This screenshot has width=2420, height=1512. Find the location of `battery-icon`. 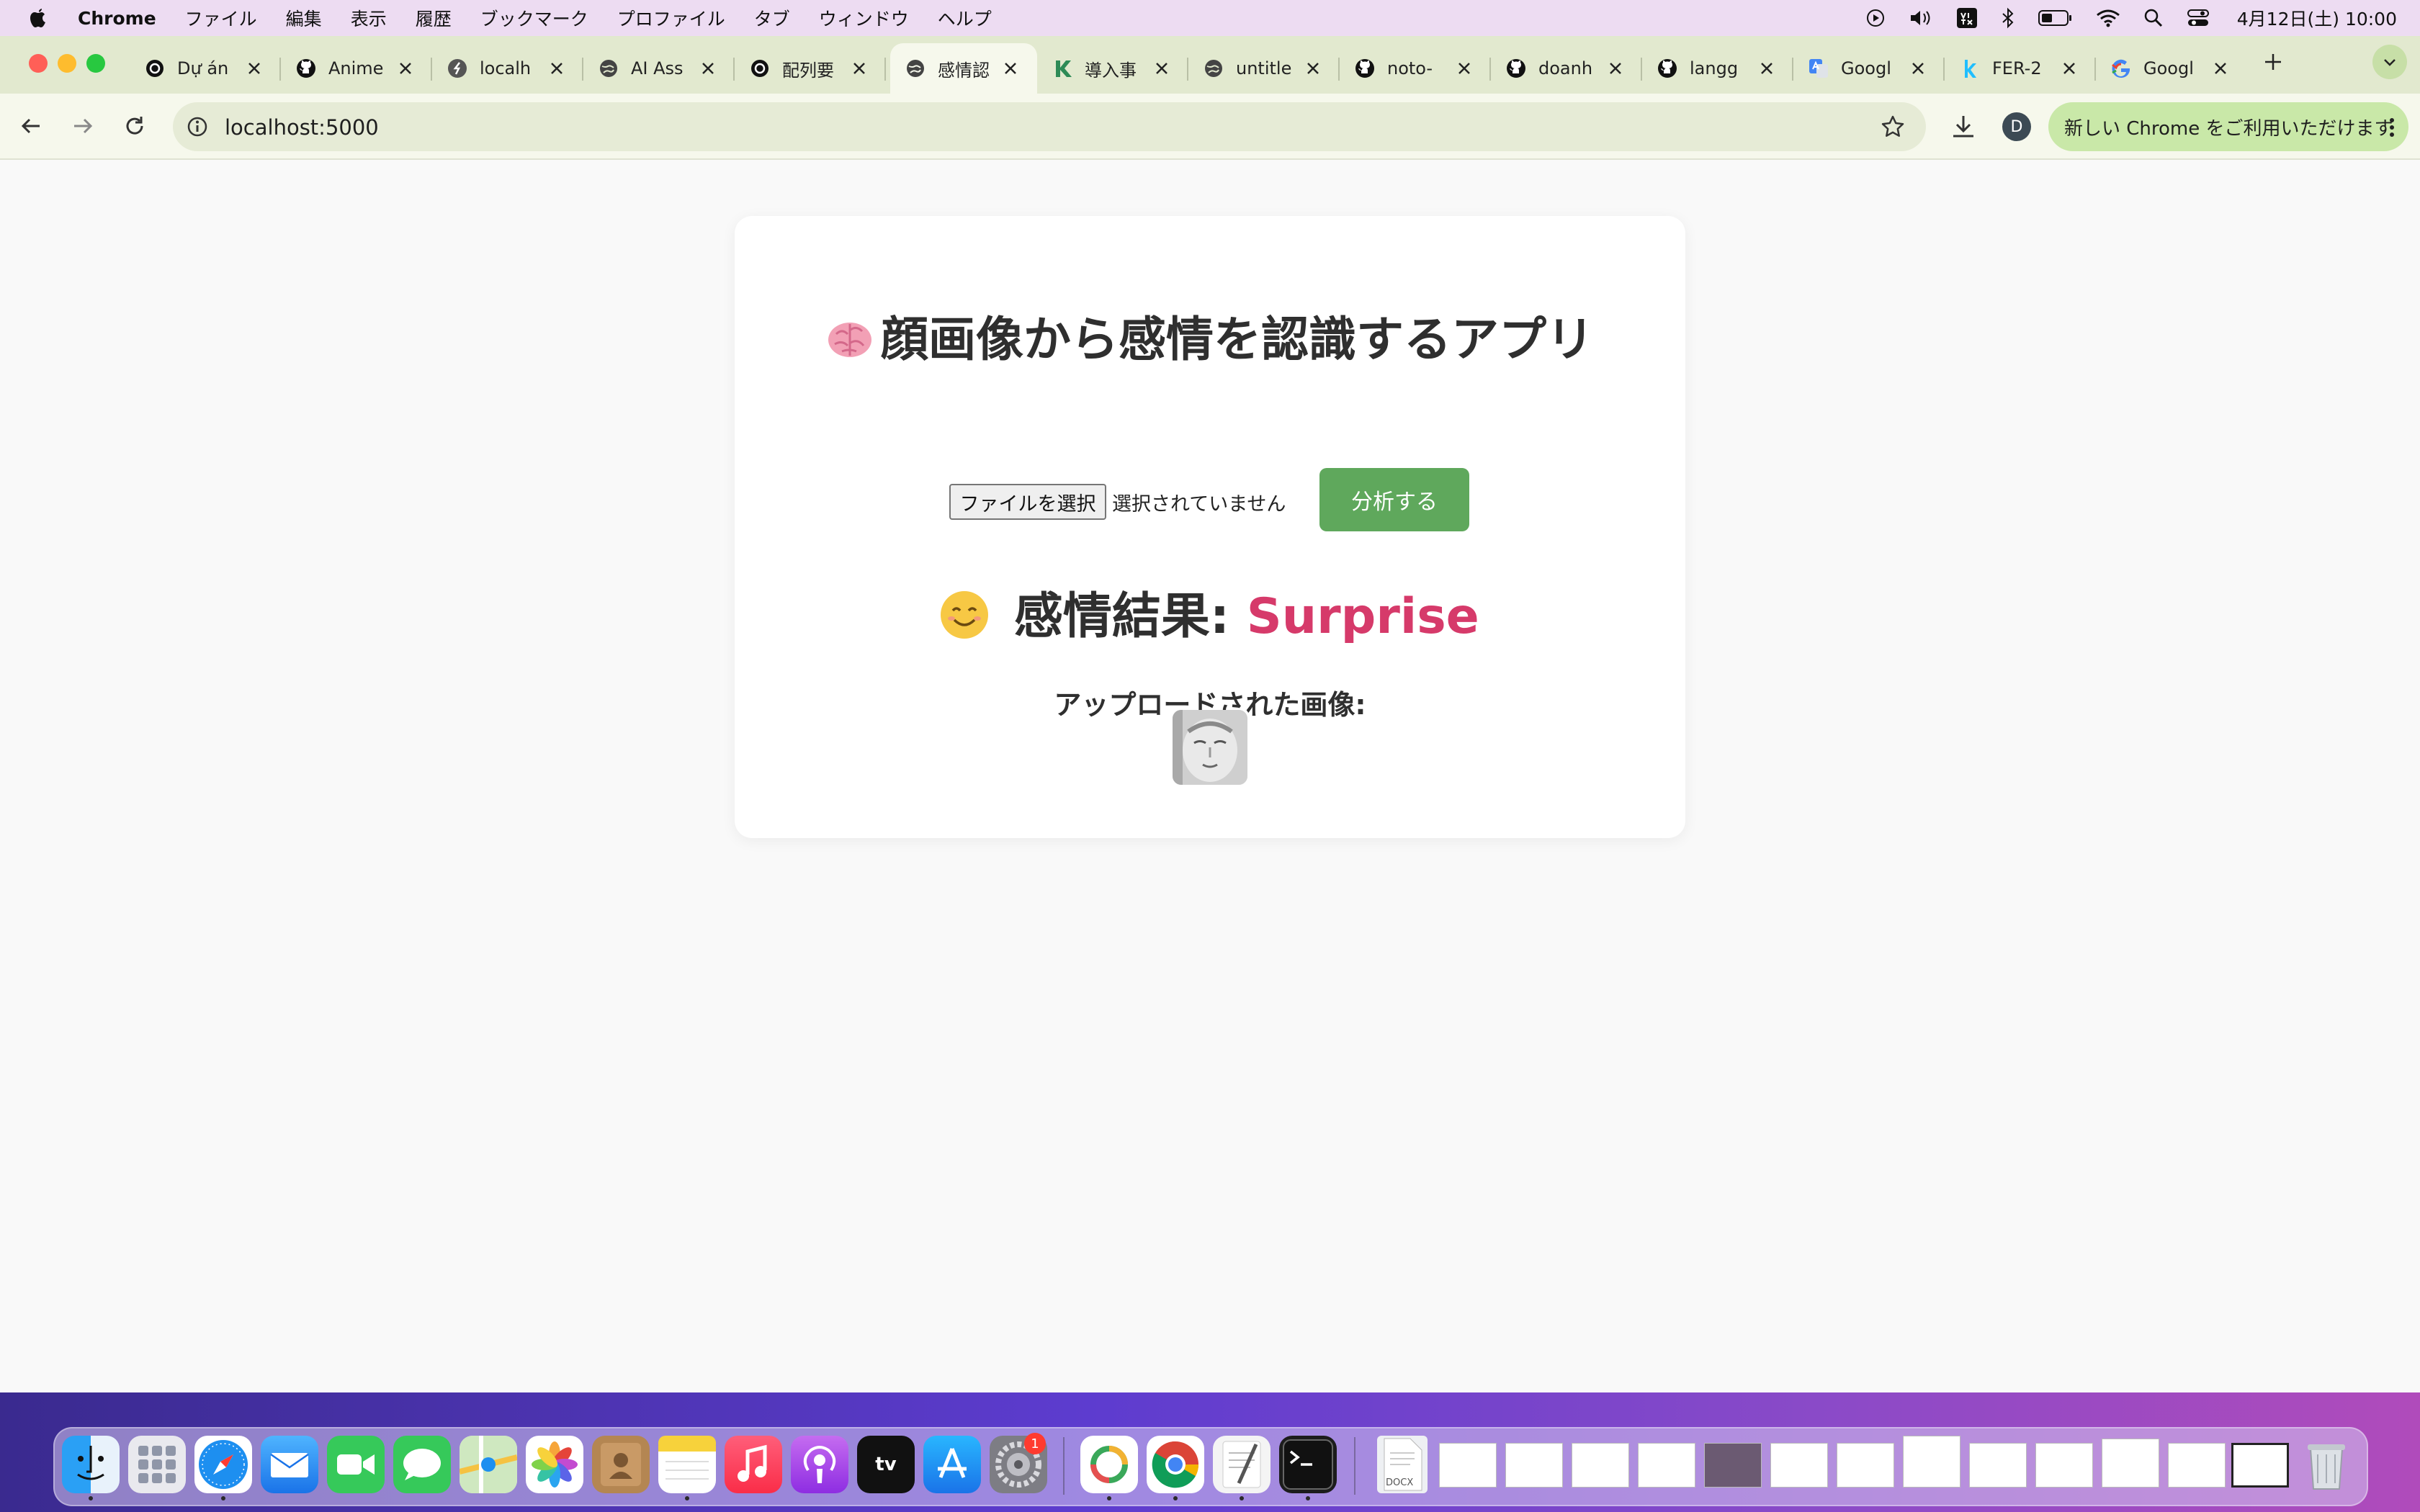

battery-icon is located at coordinates (2055, 18).